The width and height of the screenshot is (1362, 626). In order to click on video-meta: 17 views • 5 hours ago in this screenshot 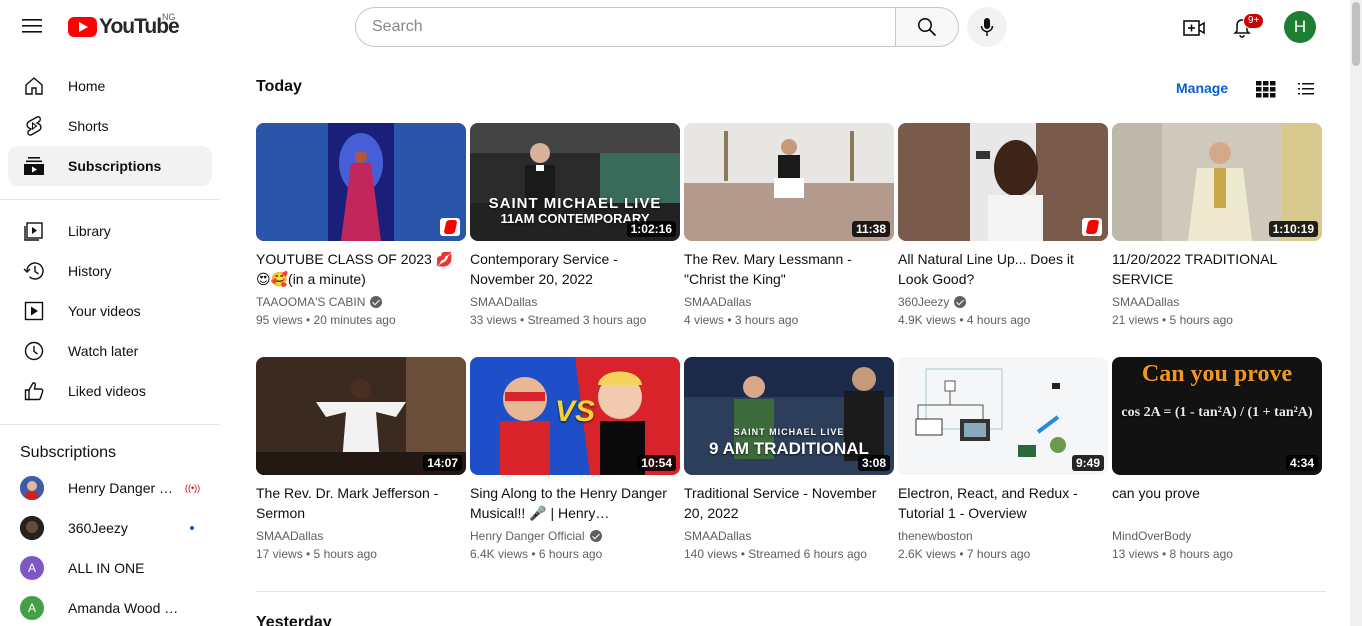, I will do `click(316, 554)`.